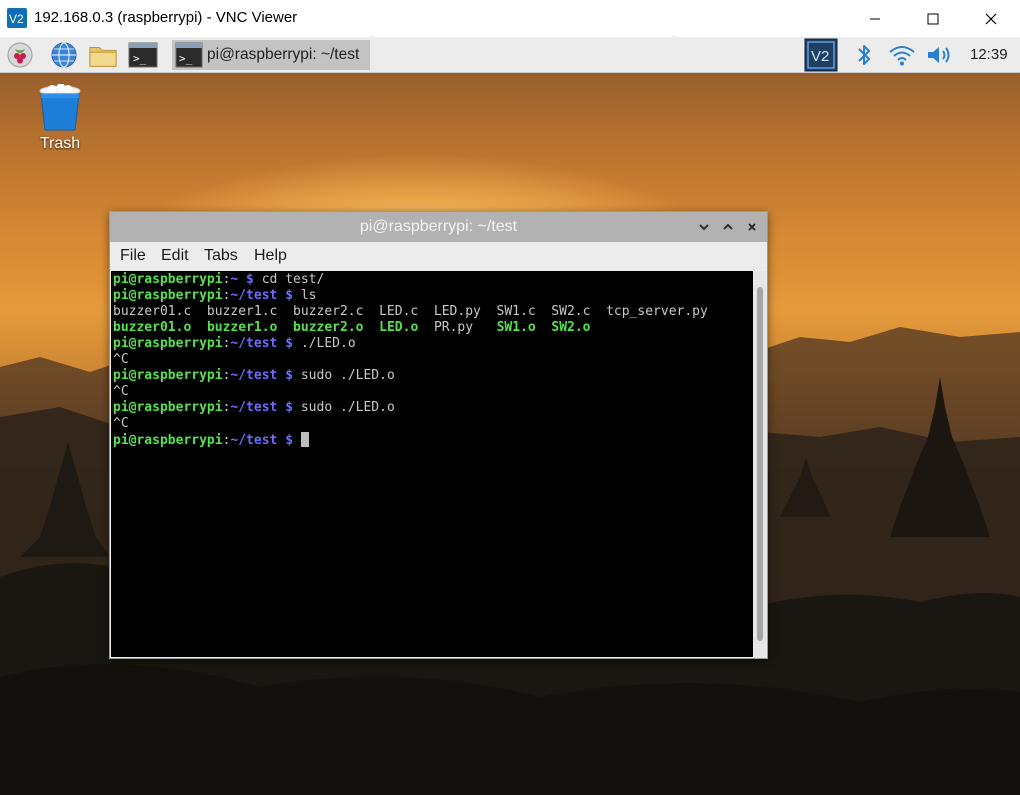  What do you see at coordinates (324, 343) in the screenshot?
I see `terminal-text-segment: ./LED.o` at bounding box center [324, 343].